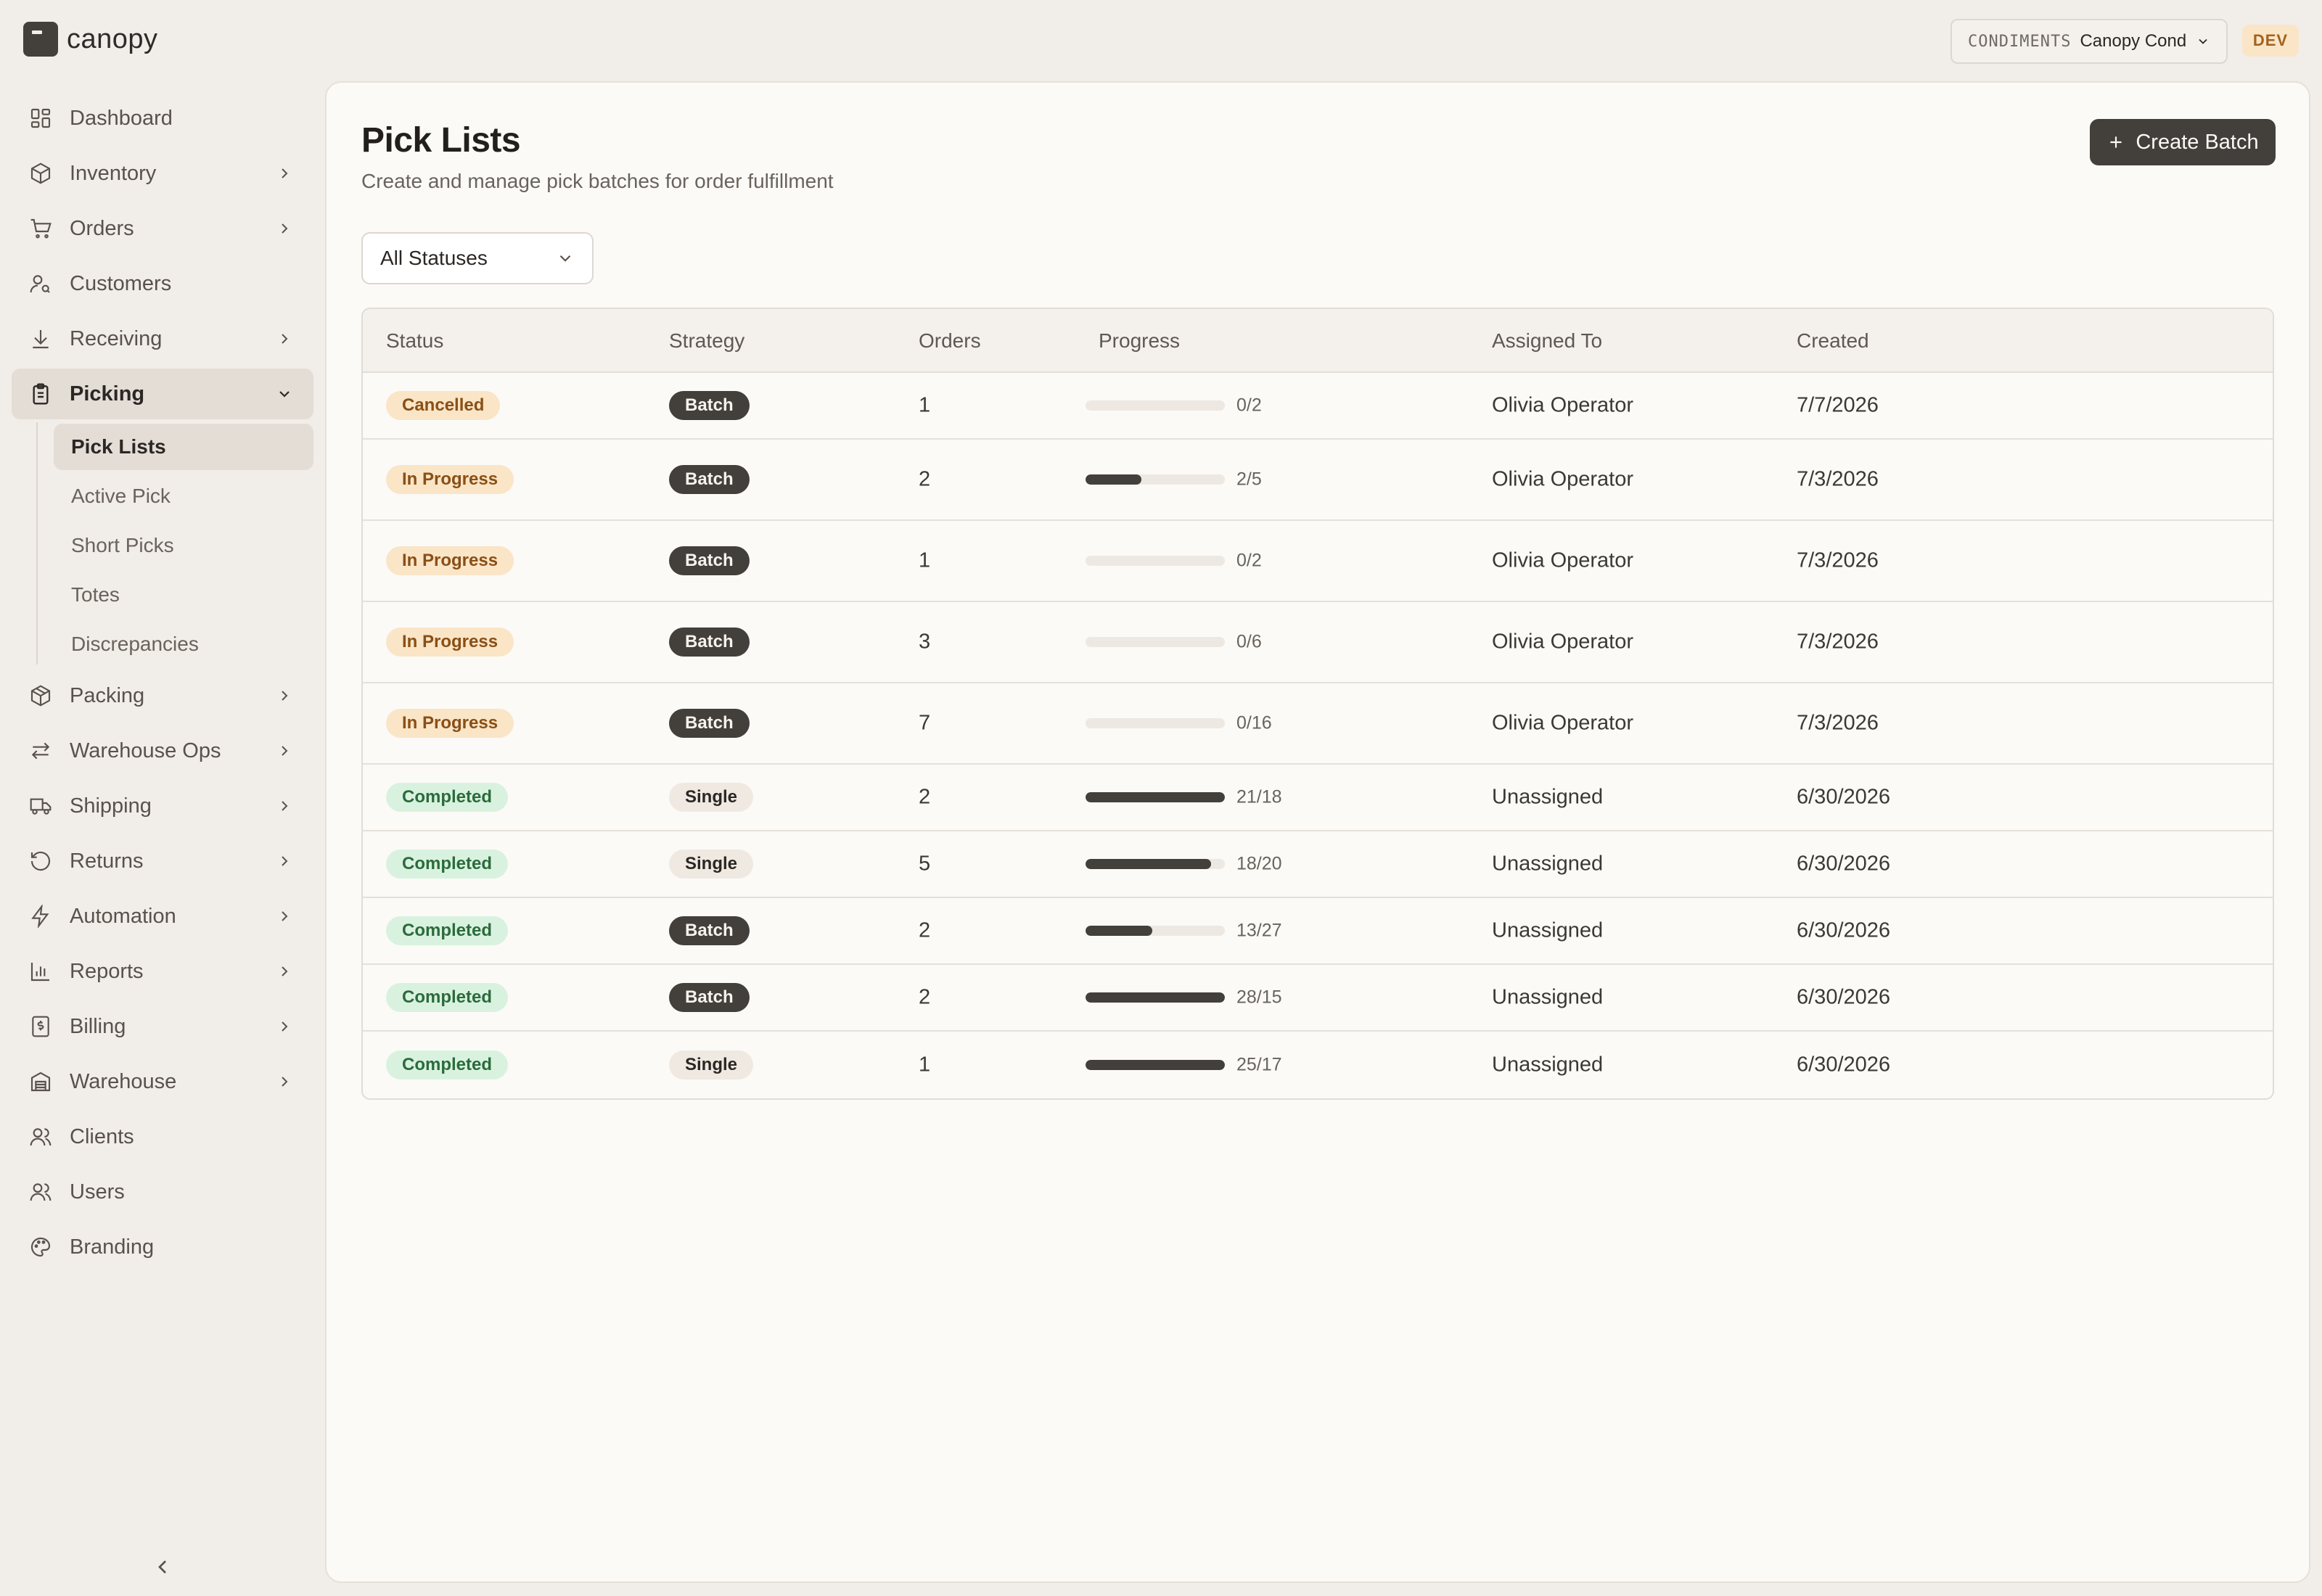 The width and height of the screenshot is (2322, 1596). Describe the element at coordinates (162, 751) in the screenshot. I see `sidebar-item-warehouse-ops: Warehouse Ops` at that location.